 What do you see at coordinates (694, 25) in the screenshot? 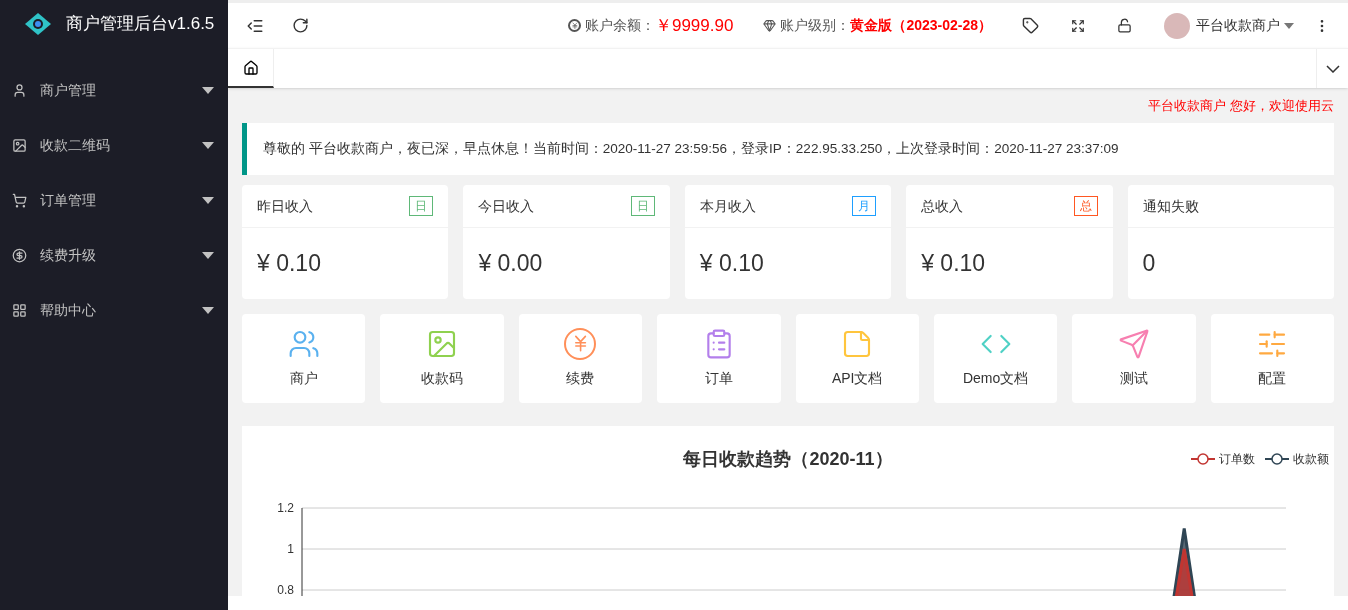
I see `balance-value: ￥9999.90` at bounding box center [694, 25].